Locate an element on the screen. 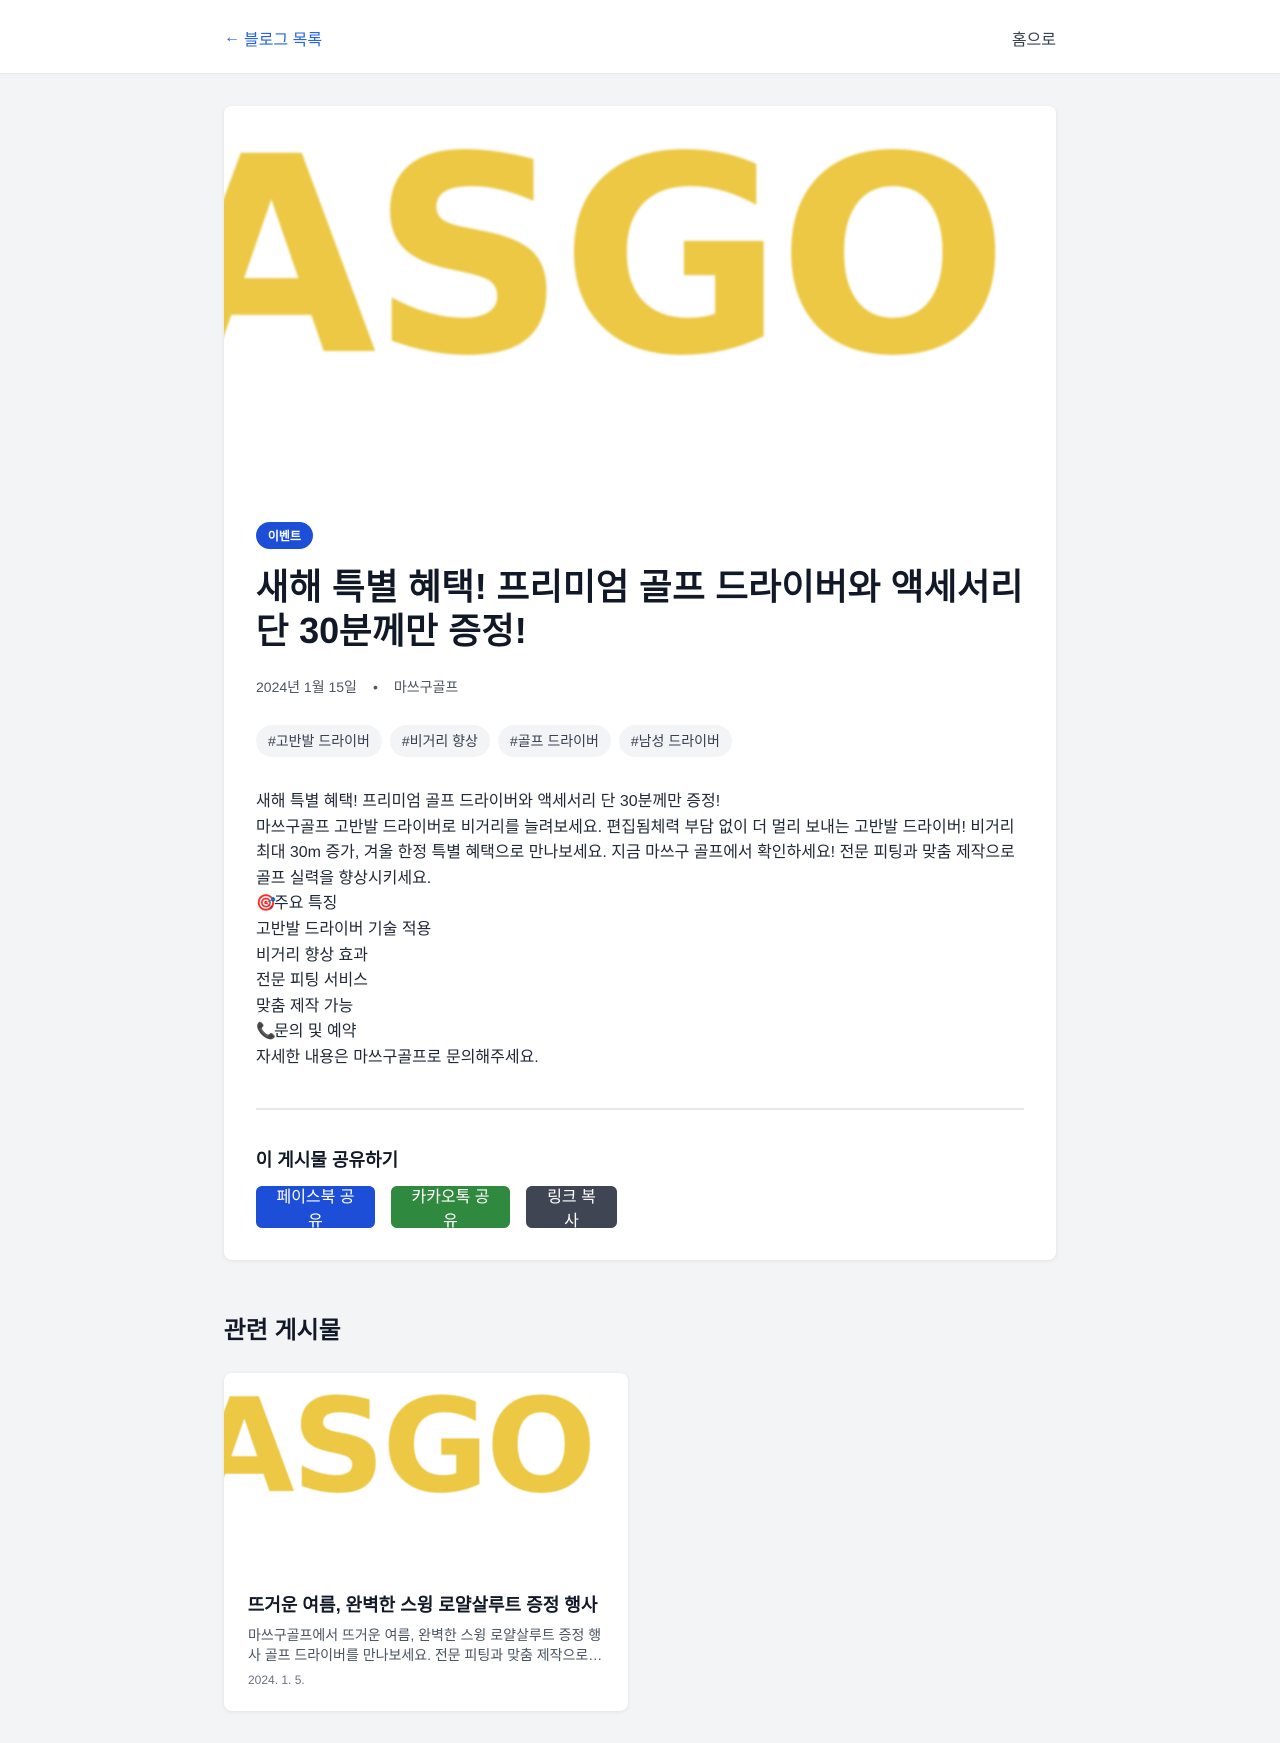 The image size is (1280, 1743). features-heading: 주요 특징 is located at coordinates (306, 904).